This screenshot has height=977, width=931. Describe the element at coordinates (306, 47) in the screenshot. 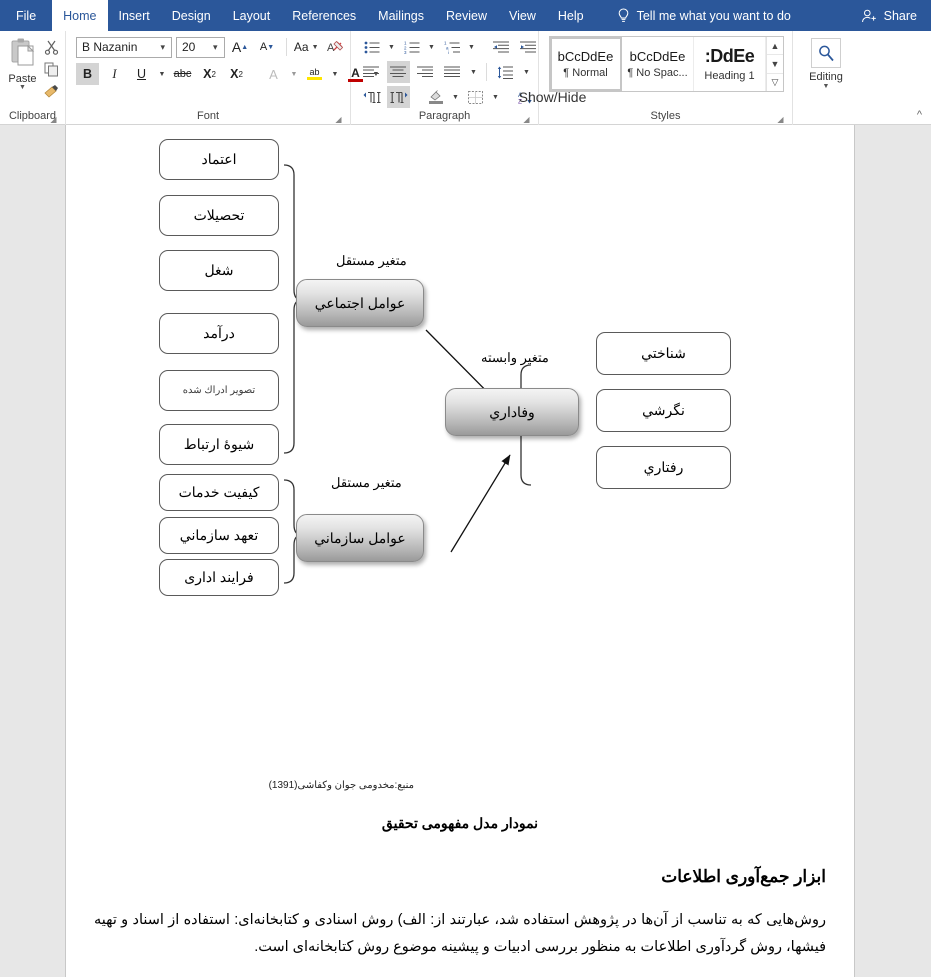

I see `change-case-button: Aa ▼` at that location.